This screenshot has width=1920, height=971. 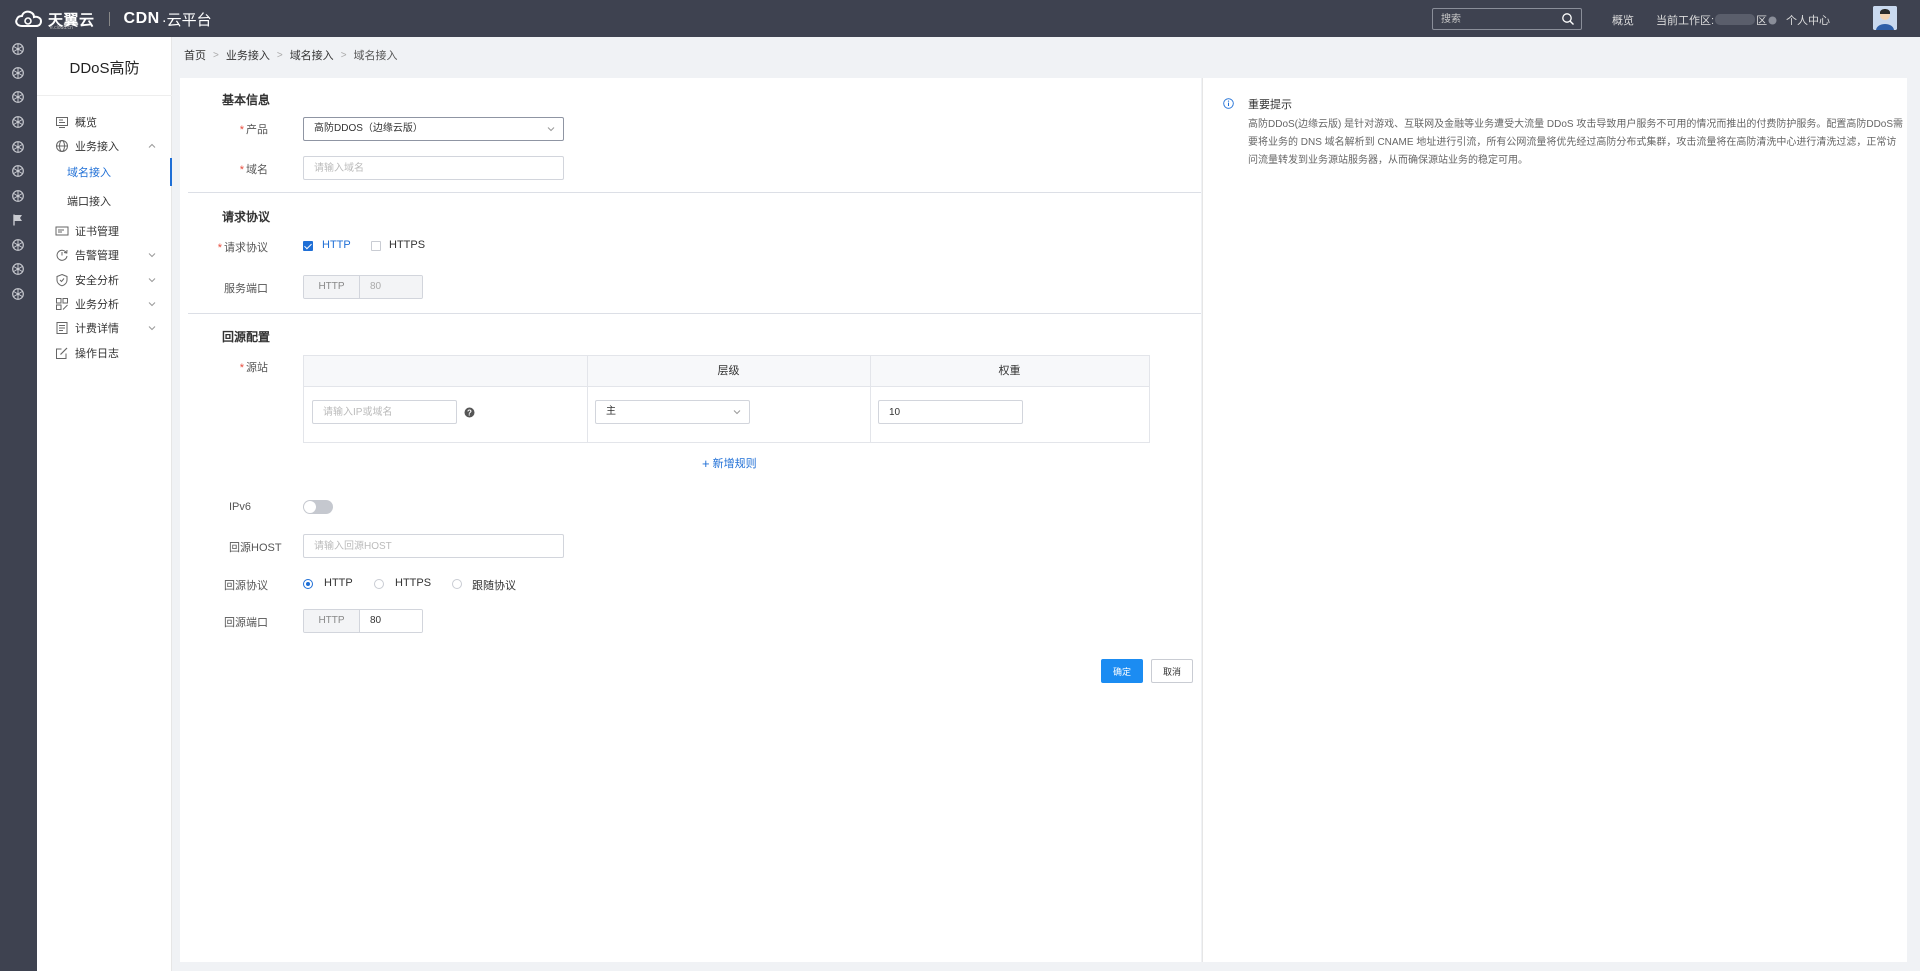 What do you see at coordinates (62, 304) in the screenshot?
I see `grid-chart-icon` at bounding box center [62, 304].